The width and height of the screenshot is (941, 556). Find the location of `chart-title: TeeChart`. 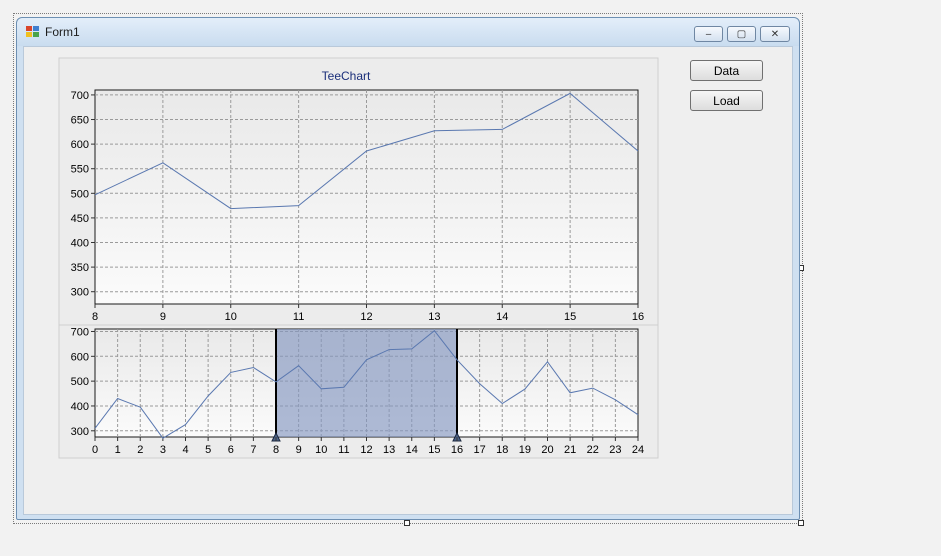

chart-title: TeeChart is located at coordinates (346, 76).